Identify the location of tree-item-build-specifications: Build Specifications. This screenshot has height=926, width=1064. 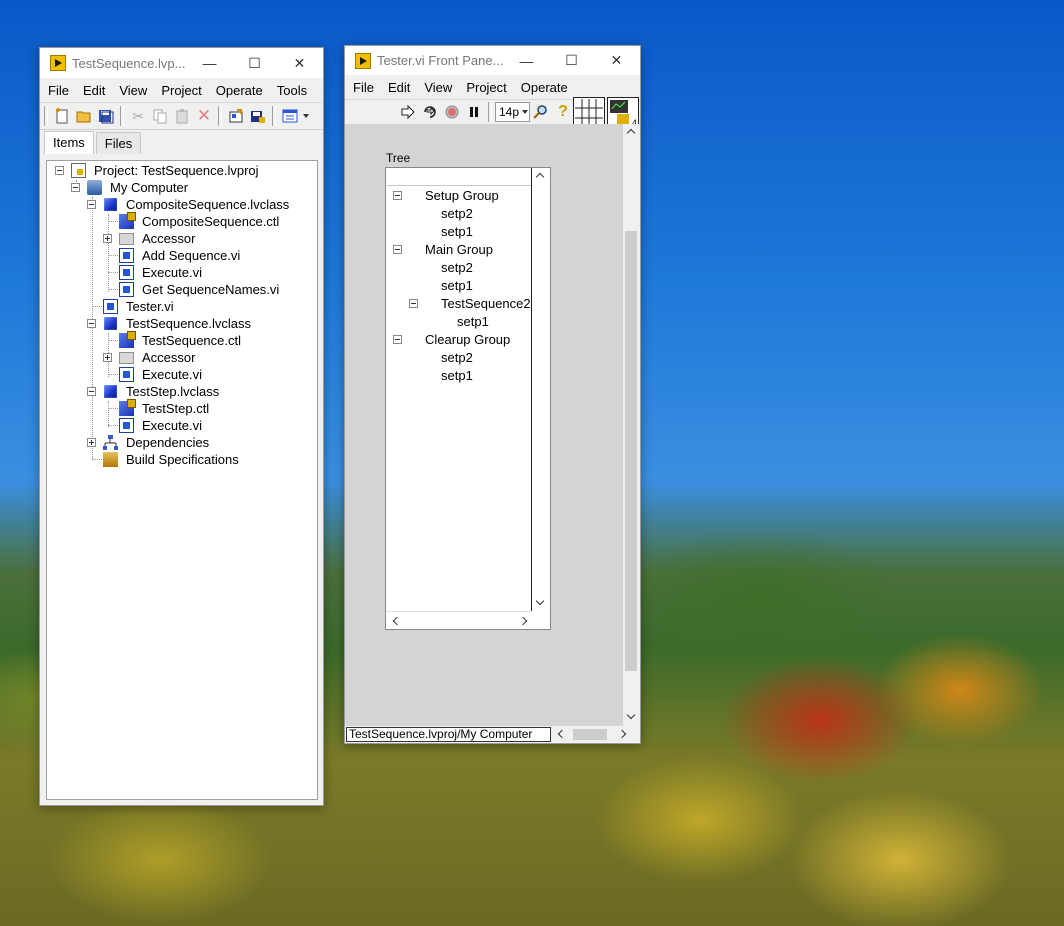
(181, 459).